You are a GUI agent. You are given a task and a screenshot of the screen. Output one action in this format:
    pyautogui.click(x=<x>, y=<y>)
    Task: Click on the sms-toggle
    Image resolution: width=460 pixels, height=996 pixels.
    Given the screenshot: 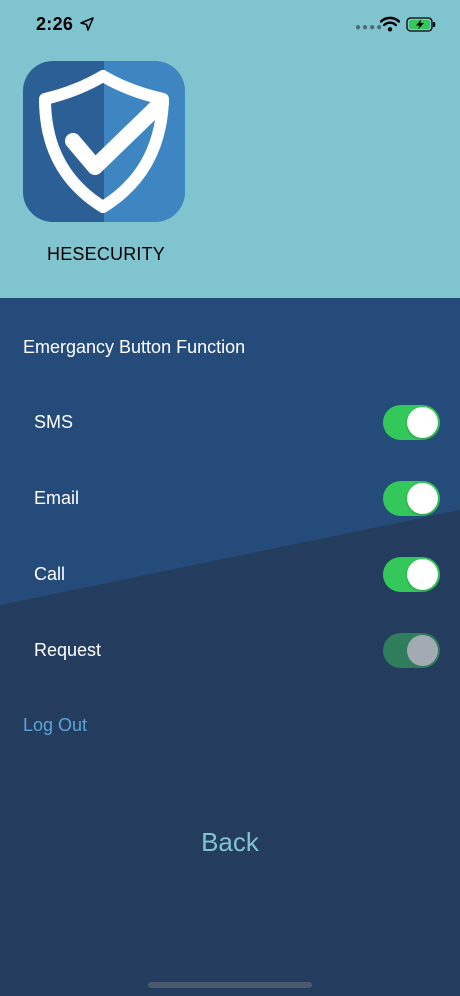 What is the action you would take?
    pyautogui.click(x=411, y=422)
    